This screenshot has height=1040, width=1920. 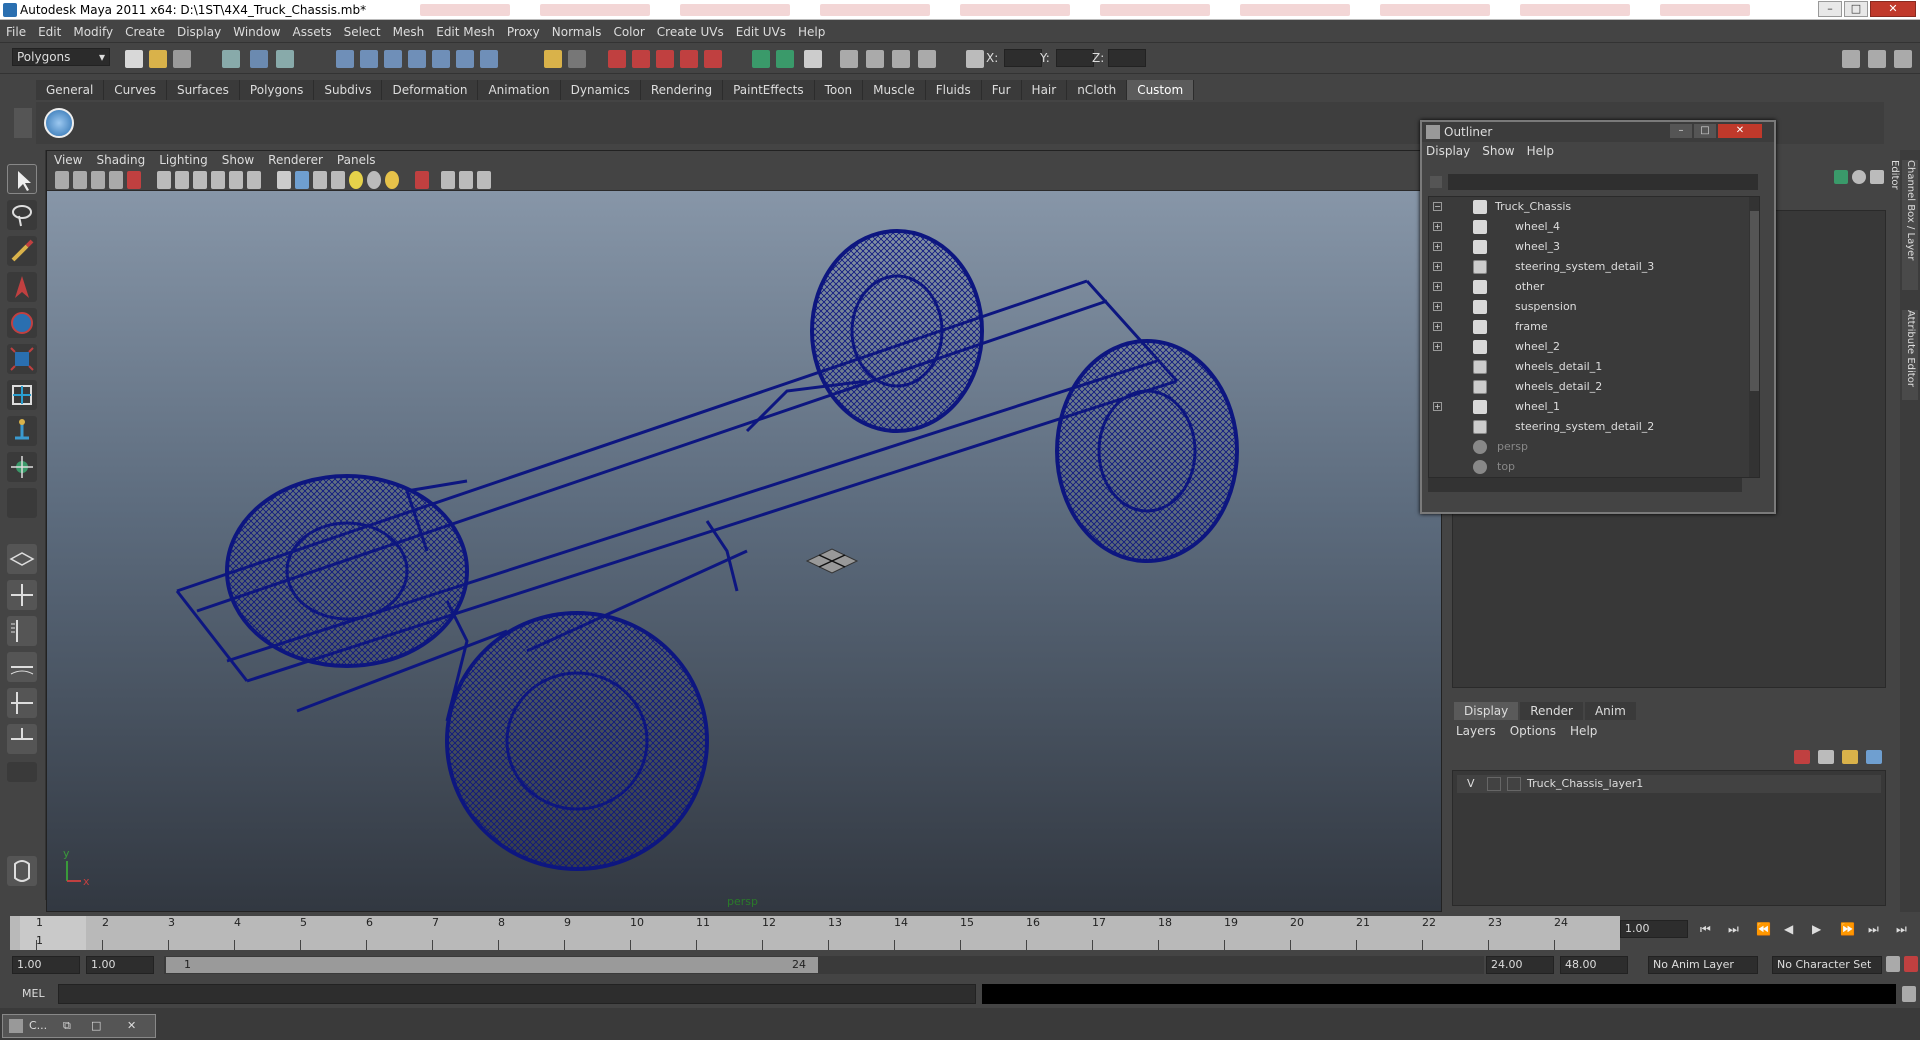 I want to click on select-camera-icon, so click(x=62, y=180).